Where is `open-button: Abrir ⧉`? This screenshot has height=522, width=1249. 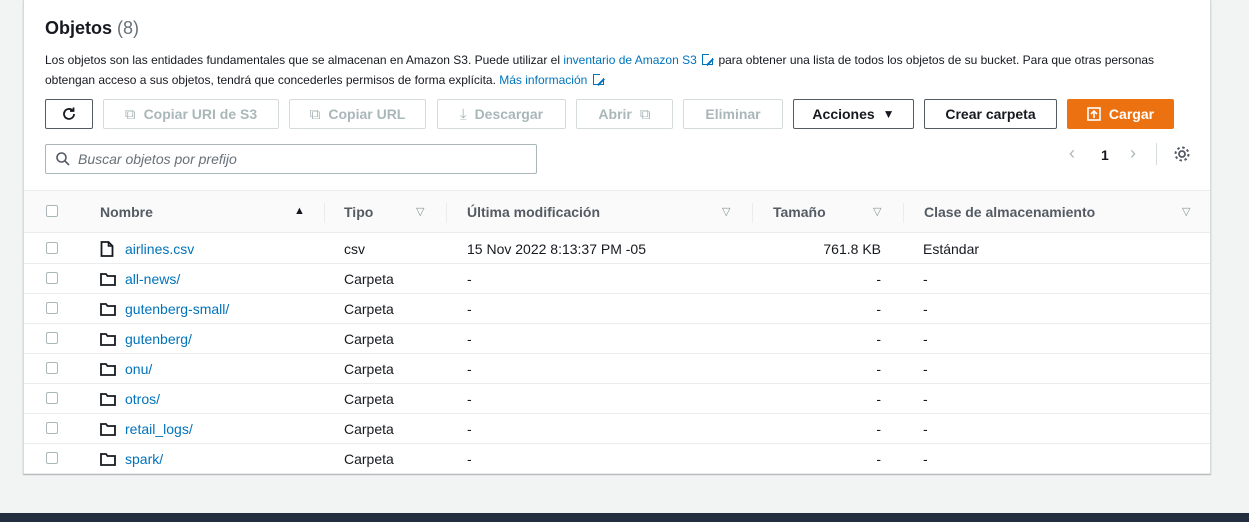
open-button: Abrir ⧉ is located at coordinates (624, 114).